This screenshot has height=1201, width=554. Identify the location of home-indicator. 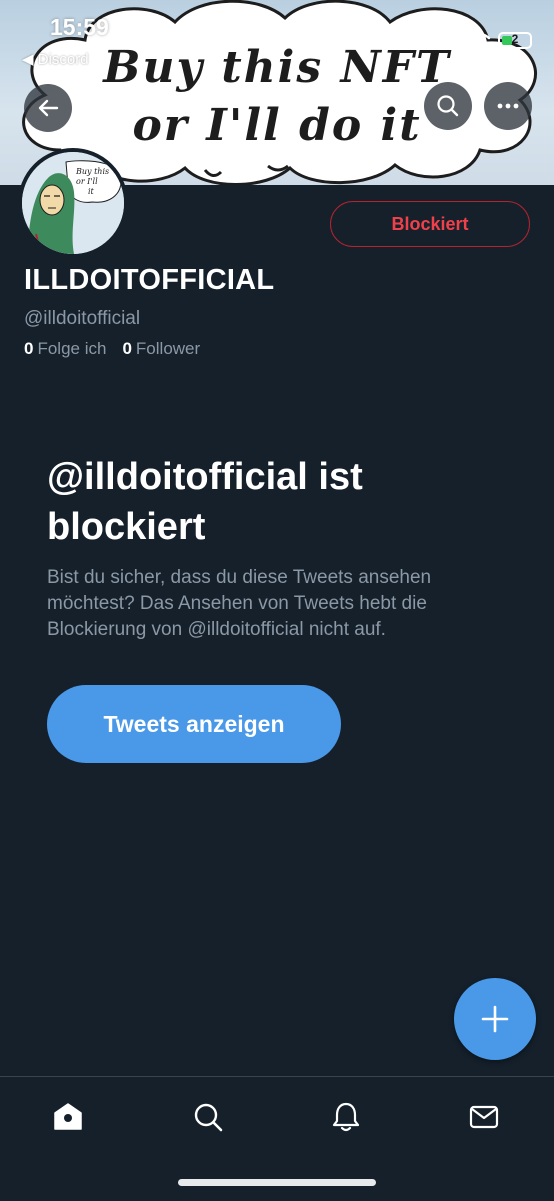
(277, 1182).